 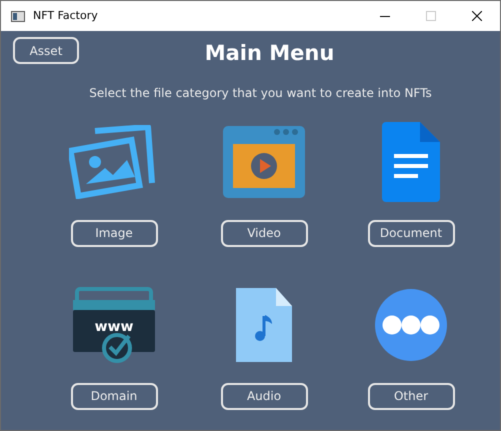 I want to click on app-icon, so click(x=18, y=16).